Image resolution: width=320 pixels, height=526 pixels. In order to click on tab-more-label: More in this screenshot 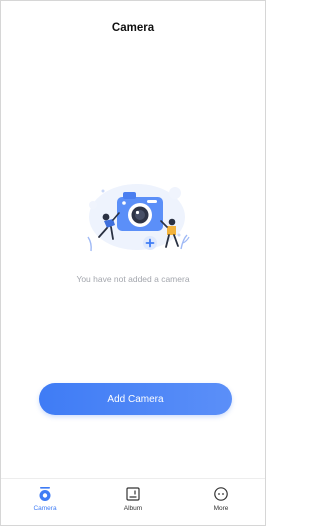, I will do `click(221, 508)`.